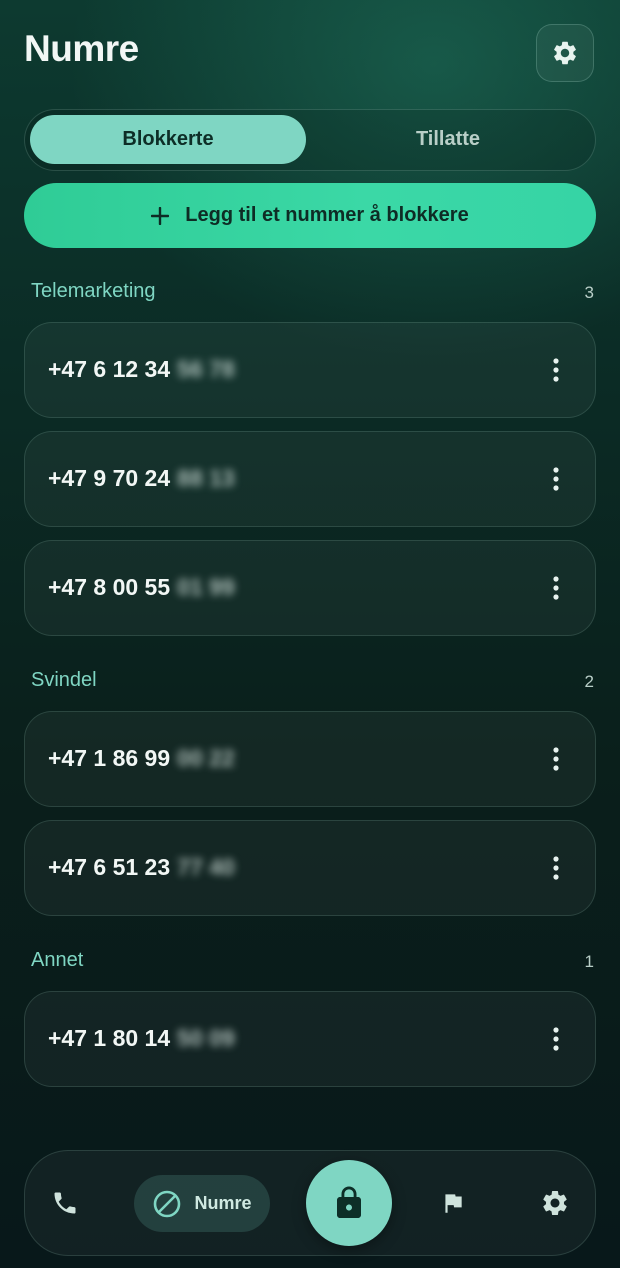 The width and height of the screenshot is (620, 1268). I want to click on section-count-telemarketing: 3, so click(589, 292).